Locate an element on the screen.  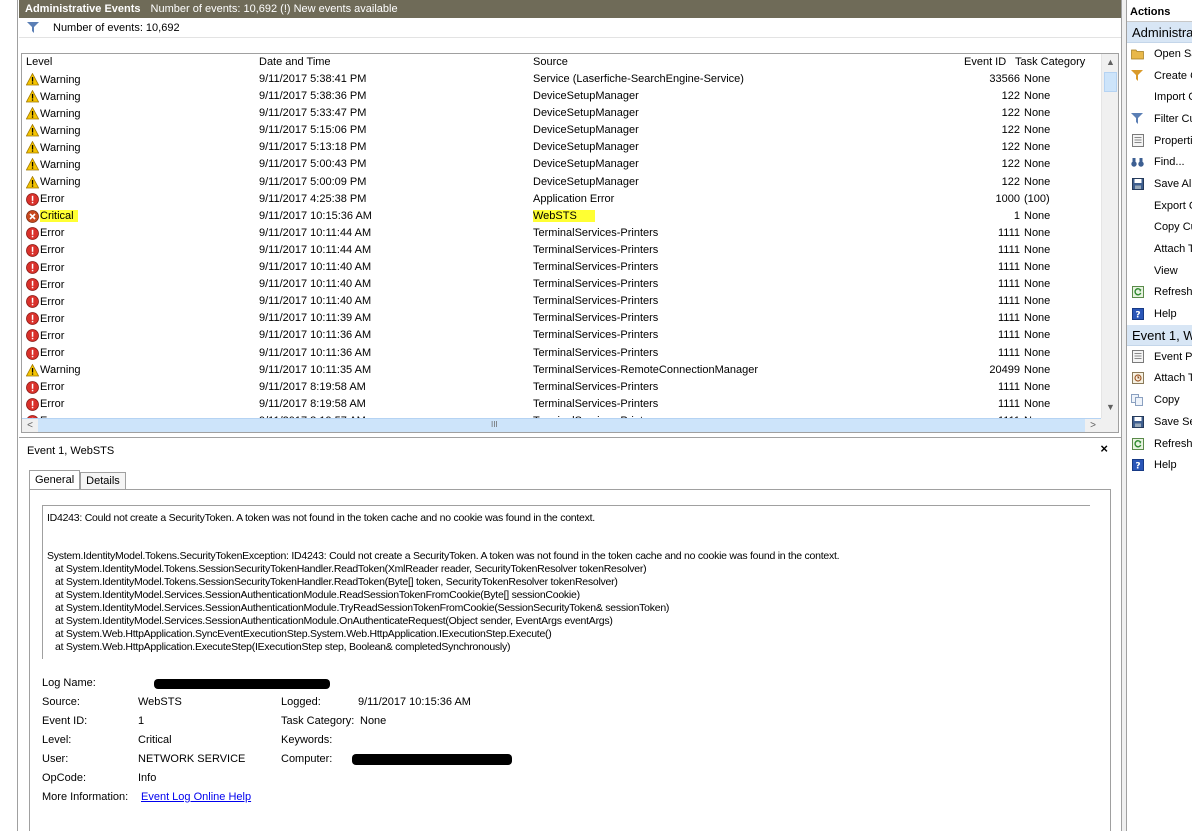
column-header-task-category: Task Category is located at coordinates (1050, 62).